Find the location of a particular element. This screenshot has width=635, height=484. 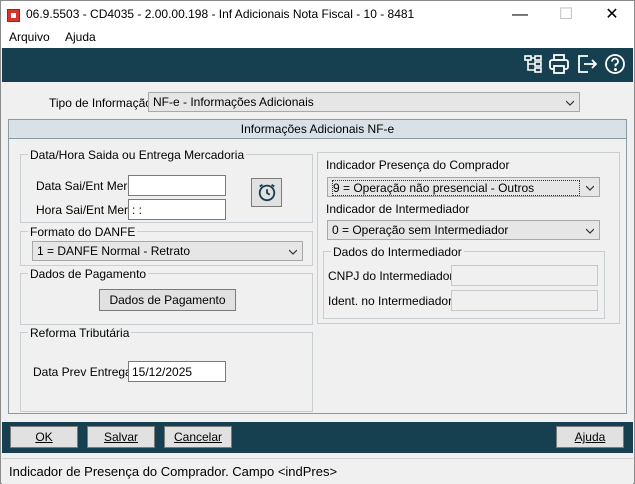

maximize-button: ☐ is located at coordinates (566, 14).